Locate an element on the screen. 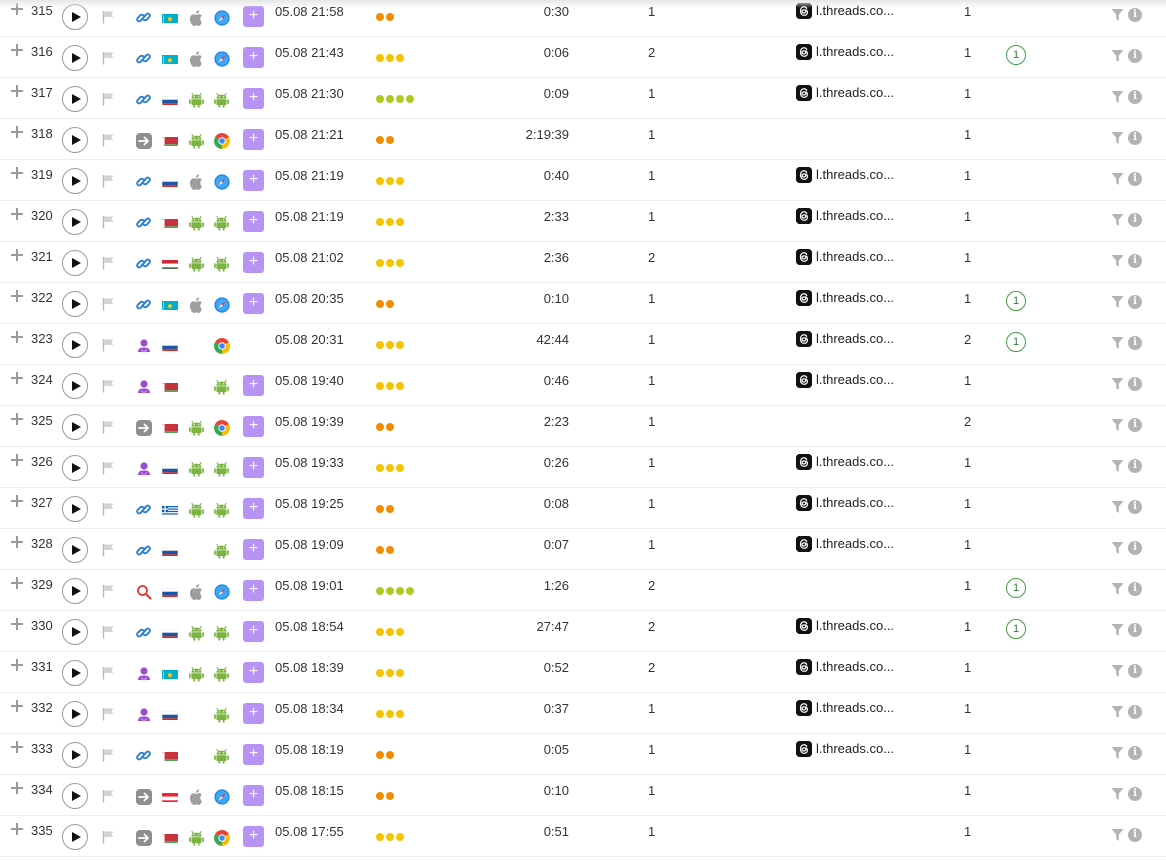 This screenshot has width=1166, height=860. table-row: 330 +05.08 18:54 27:47 2 l.threads.co... 1 1 i is located at coordinates (583, 631).